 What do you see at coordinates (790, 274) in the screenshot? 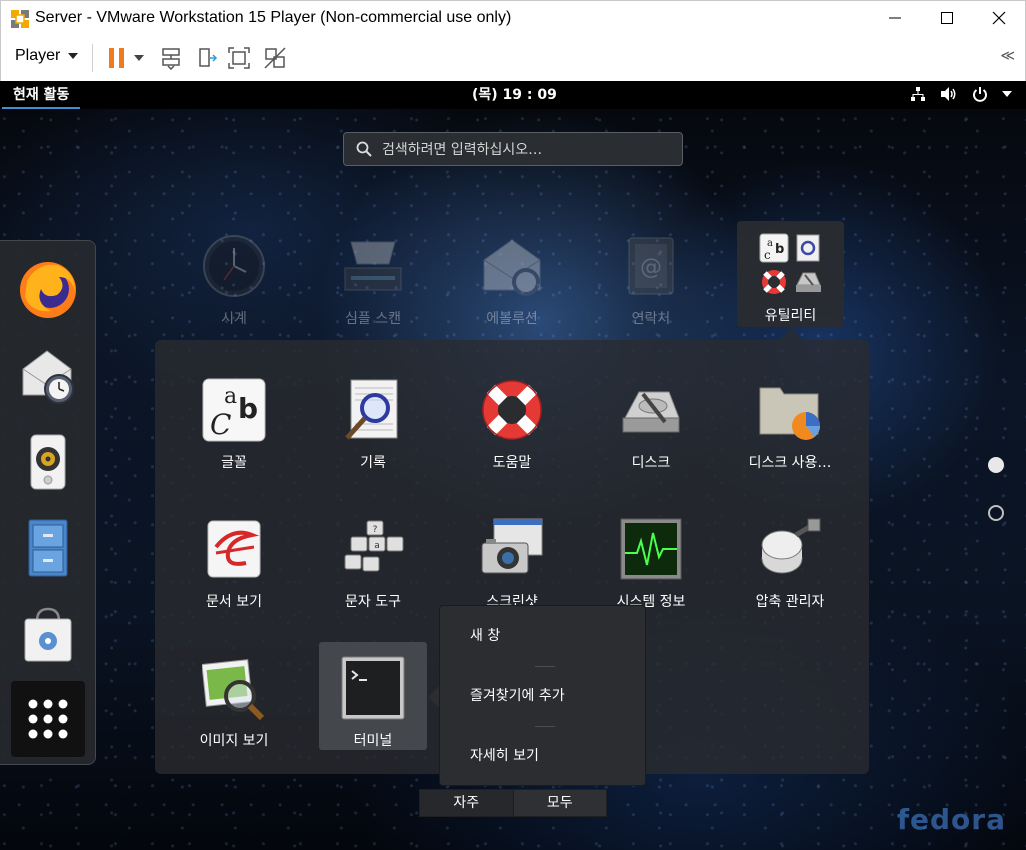
I see `utilities-folder: a b c 유틸리티` at bounding box center [790, 274].